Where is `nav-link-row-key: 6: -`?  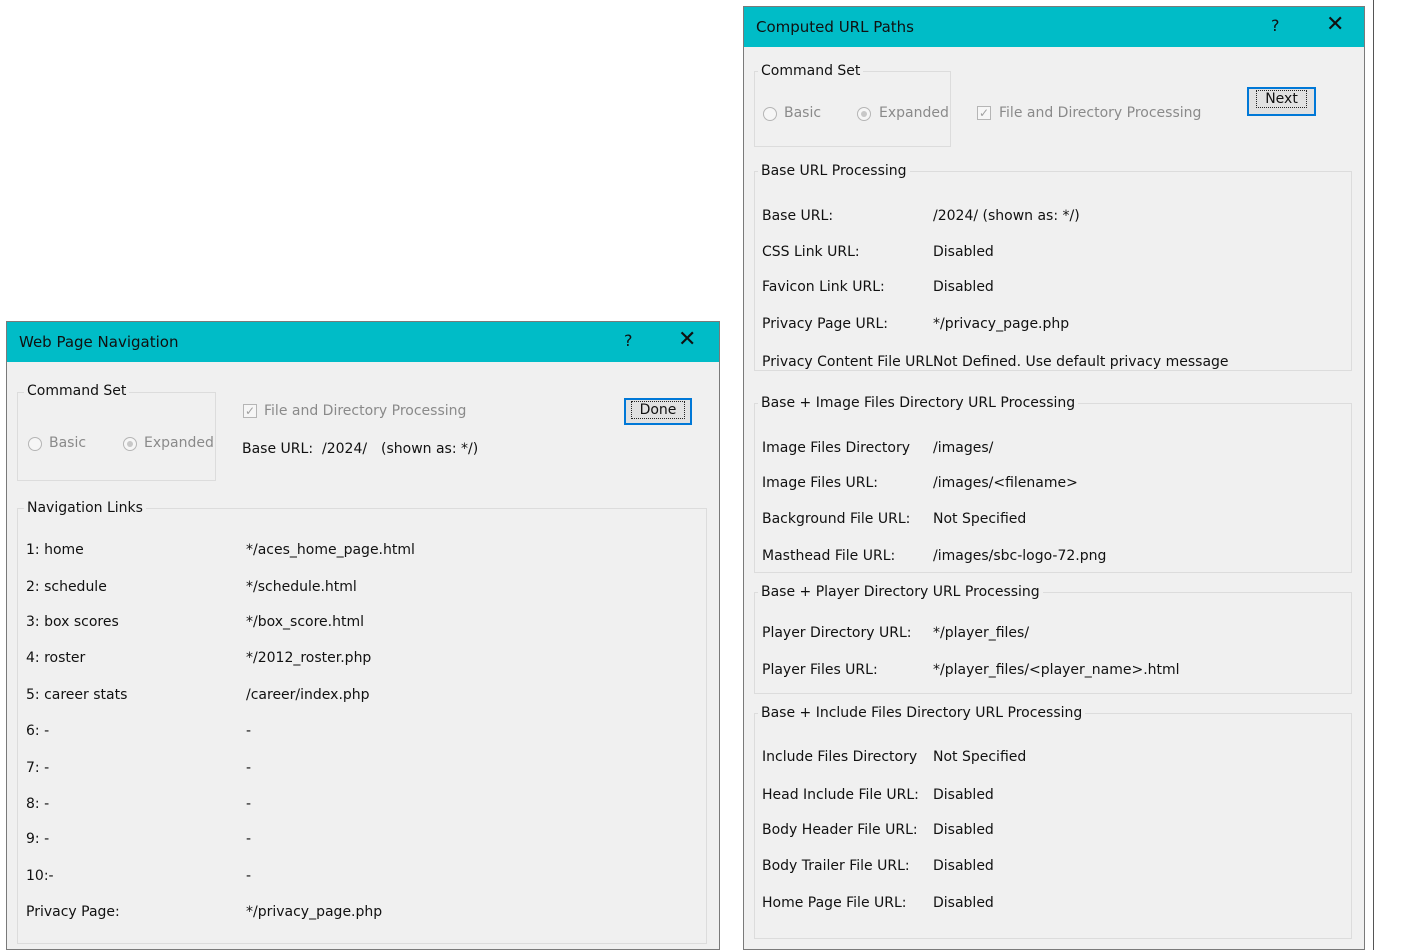 nav-link-row-key: 6: - is located at coordinates (38, 731).